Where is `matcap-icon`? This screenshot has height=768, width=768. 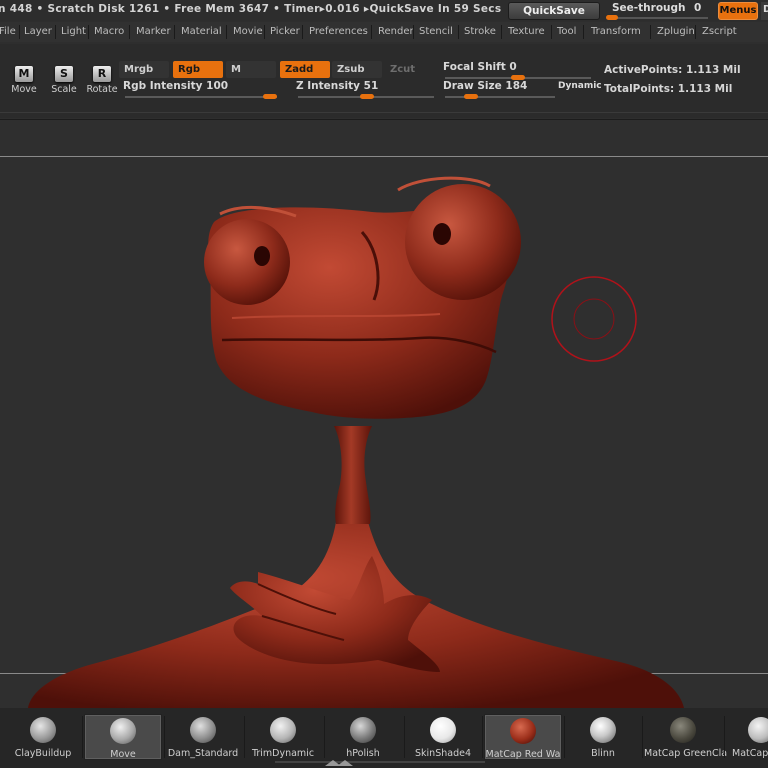
matcap-icon is located at coordinates (758, 730).